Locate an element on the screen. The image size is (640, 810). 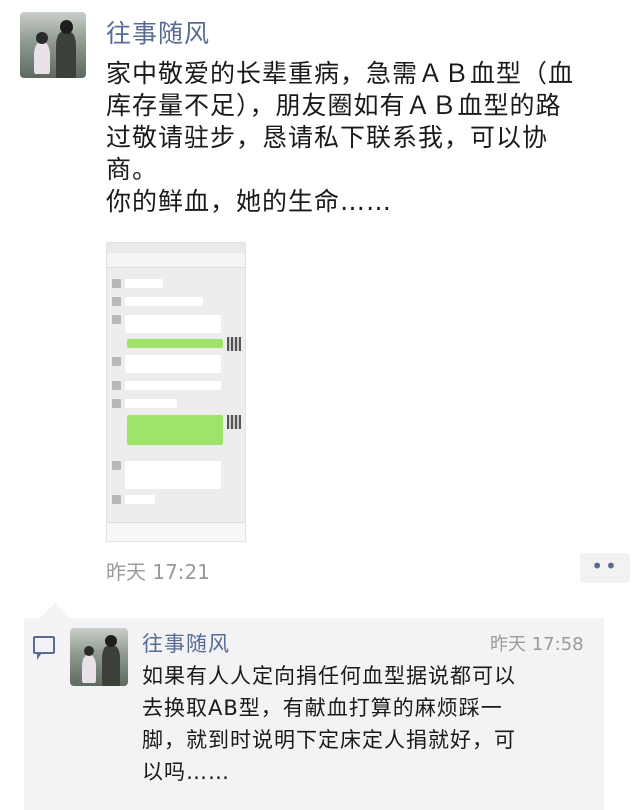
more-actions-button: •• is located at coordinates (605, 568).